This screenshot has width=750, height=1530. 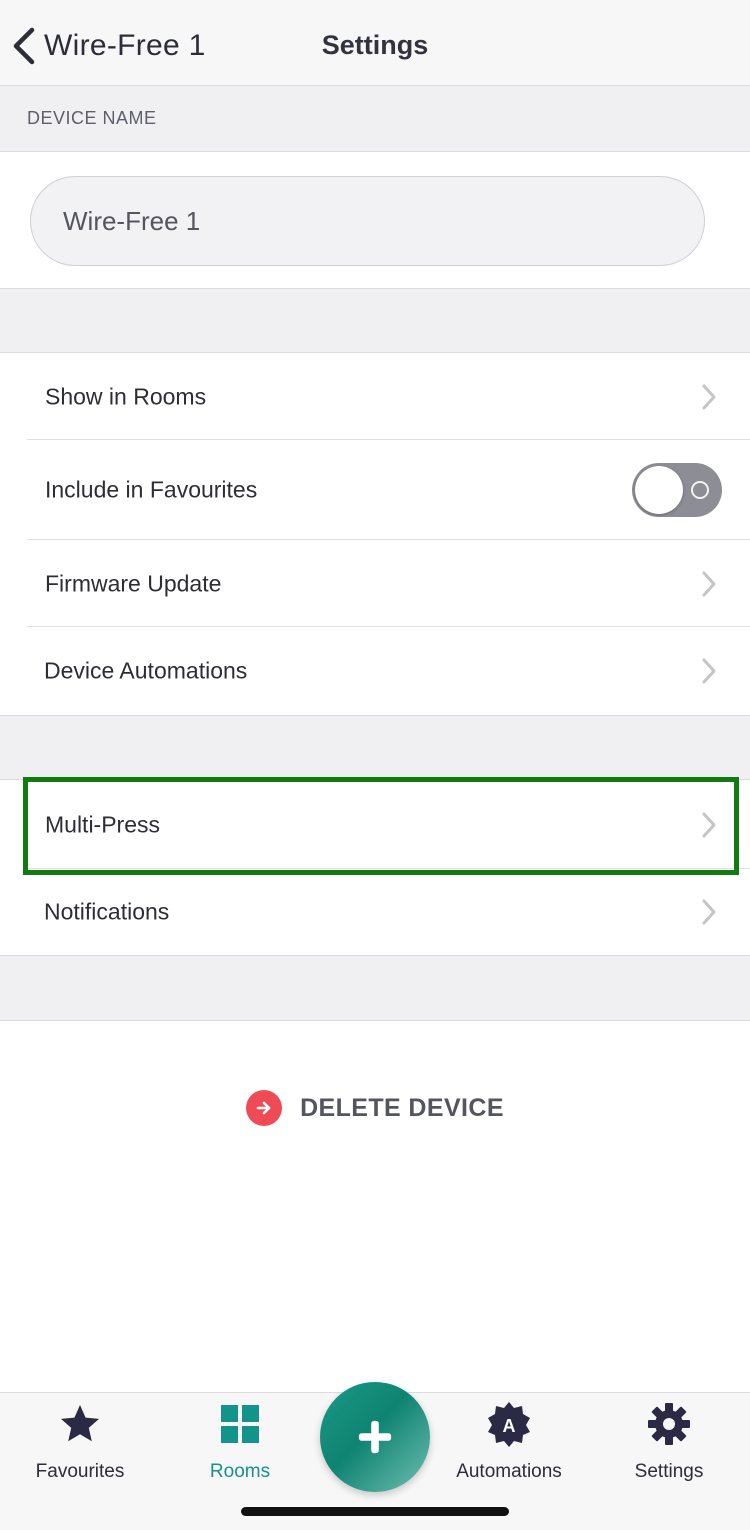 What do you see at coordinates (669, 1424) in the screenshot?
I see `gear-icon` at bounding box center [669, 1424].